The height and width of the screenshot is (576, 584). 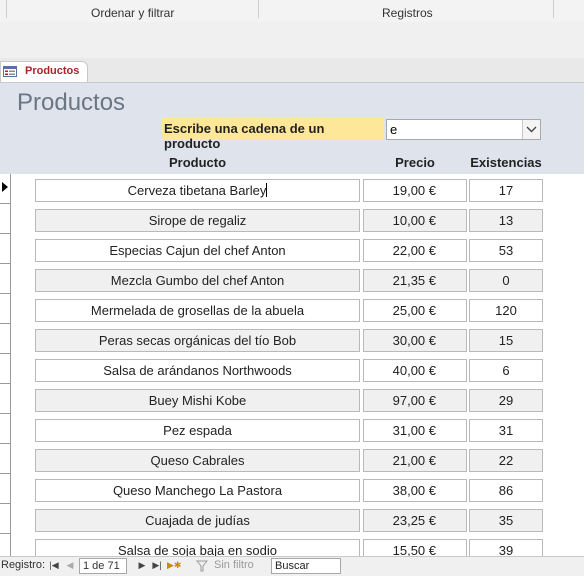 I want to click on record-row: Cerveza tibetana Barley 19,00 € 17, so click(x=292, y=189).